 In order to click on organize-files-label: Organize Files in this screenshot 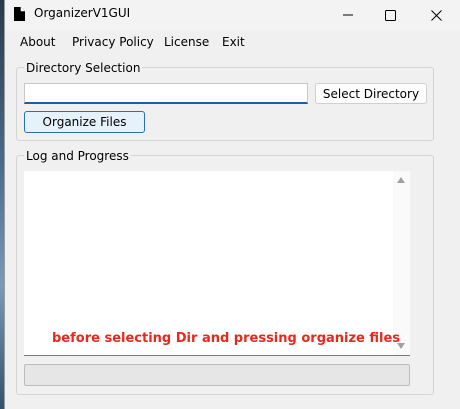, I will do `click(84, 122)`.